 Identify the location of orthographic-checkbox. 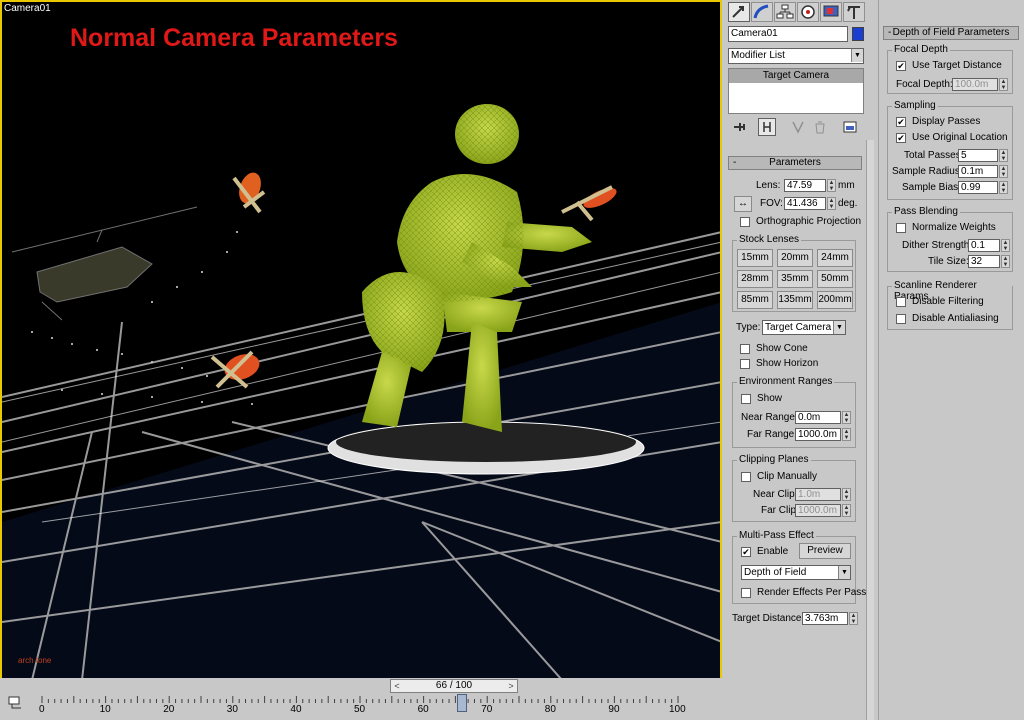
(745, 222).